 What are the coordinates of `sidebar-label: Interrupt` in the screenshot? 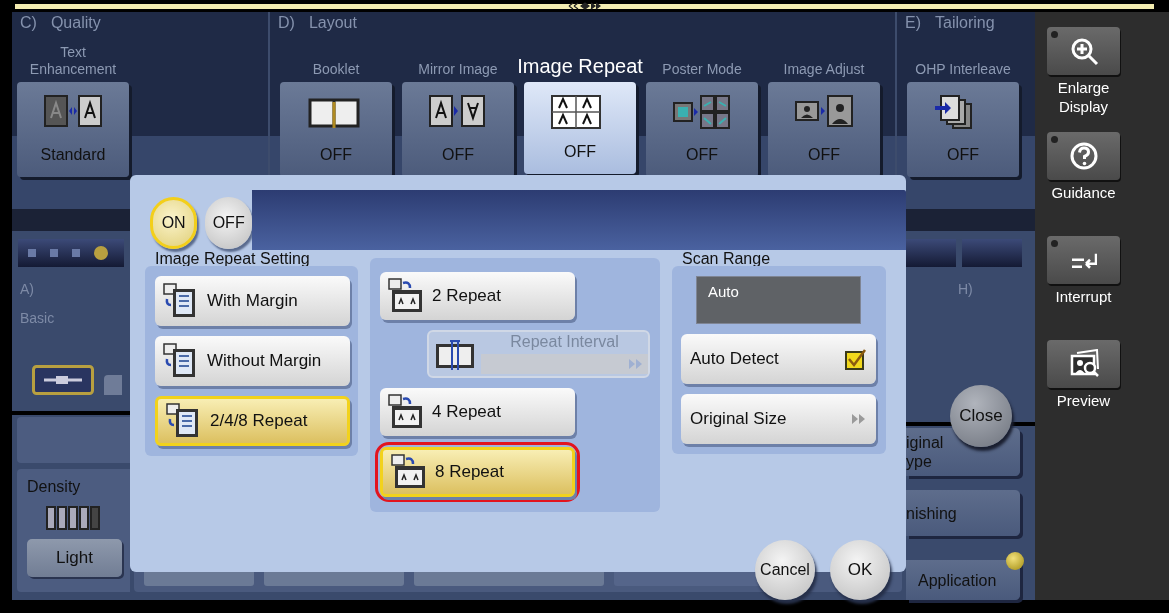 It's located at (1083, 296).